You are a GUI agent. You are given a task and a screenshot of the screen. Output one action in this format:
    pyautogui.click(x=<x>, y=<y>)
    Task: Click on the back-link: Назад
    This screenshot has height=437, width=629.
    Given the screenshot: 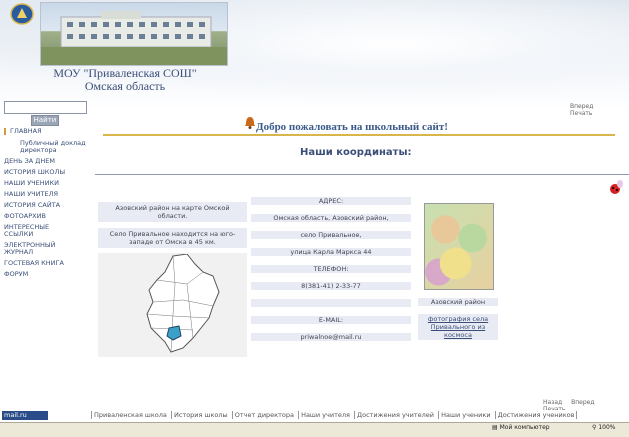 What is the action you would take?
    pyautogui.click(x=552, y=402)
    